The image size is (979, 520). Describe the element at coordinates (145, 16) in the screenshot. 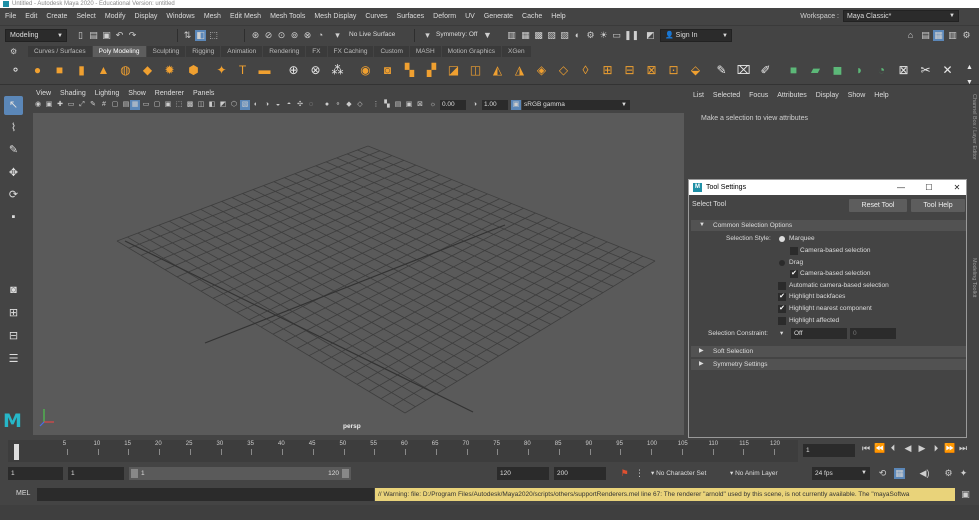

I see `menu-display: Display` at that location.